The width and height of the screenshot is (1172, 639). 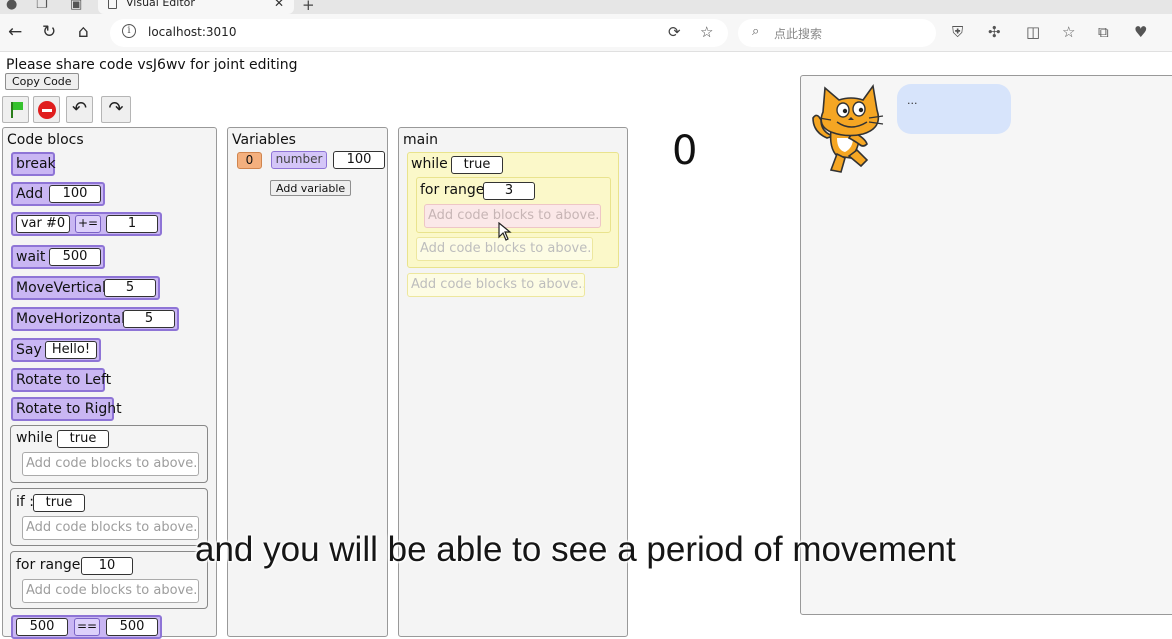 I want to click on workspaces-icon: ❐, so click(x=42, y=6).